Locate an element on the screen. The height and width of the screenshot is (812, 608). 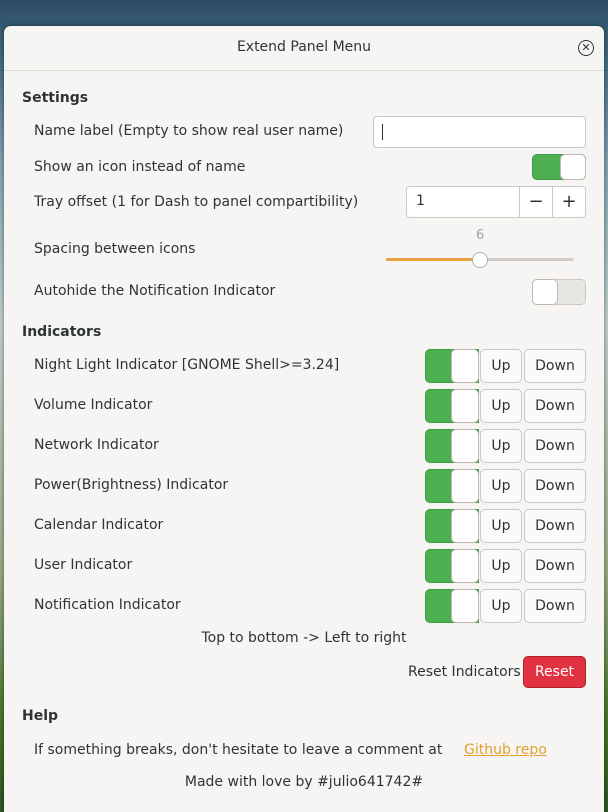
reset-button: Reset is located at coordinates (554, 672).